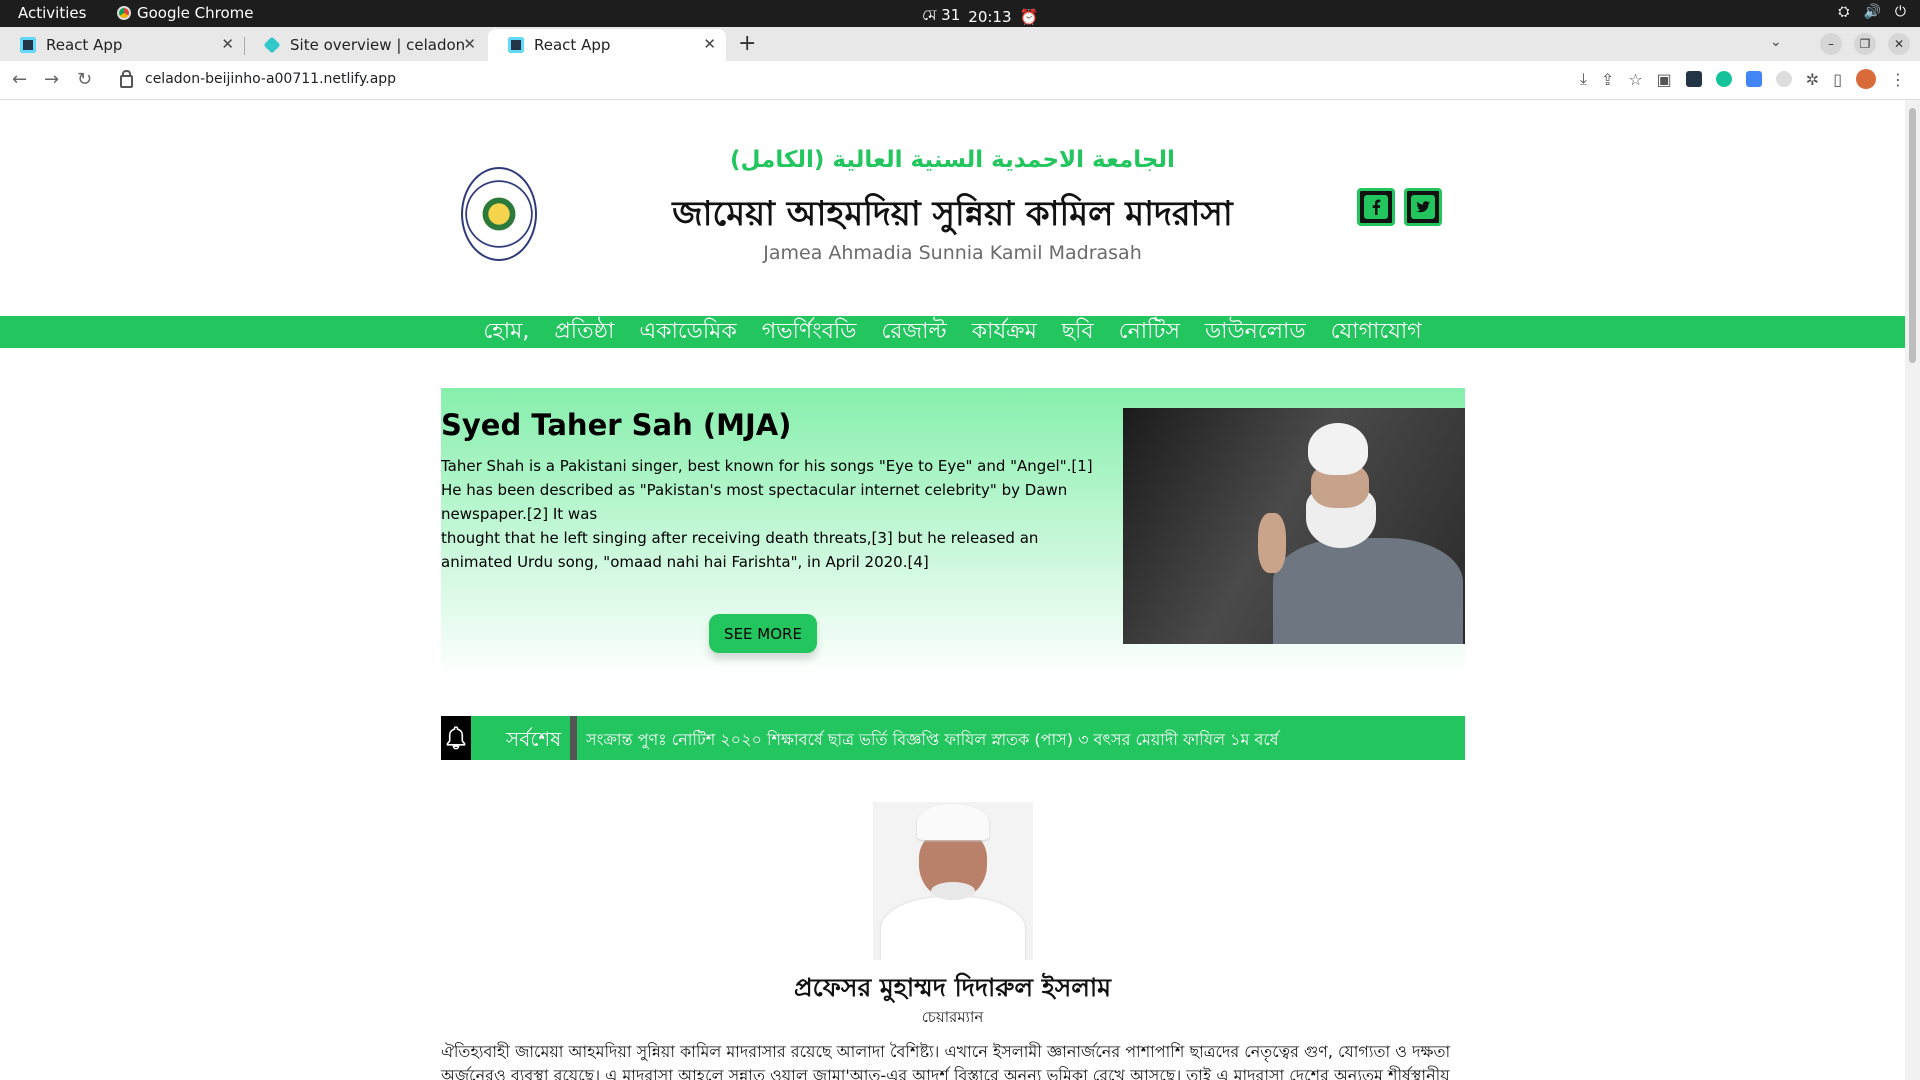 The image size is (1920, 1080). I want to click on chairman-role: চেয়ারম্যান, so click(952, 1017).